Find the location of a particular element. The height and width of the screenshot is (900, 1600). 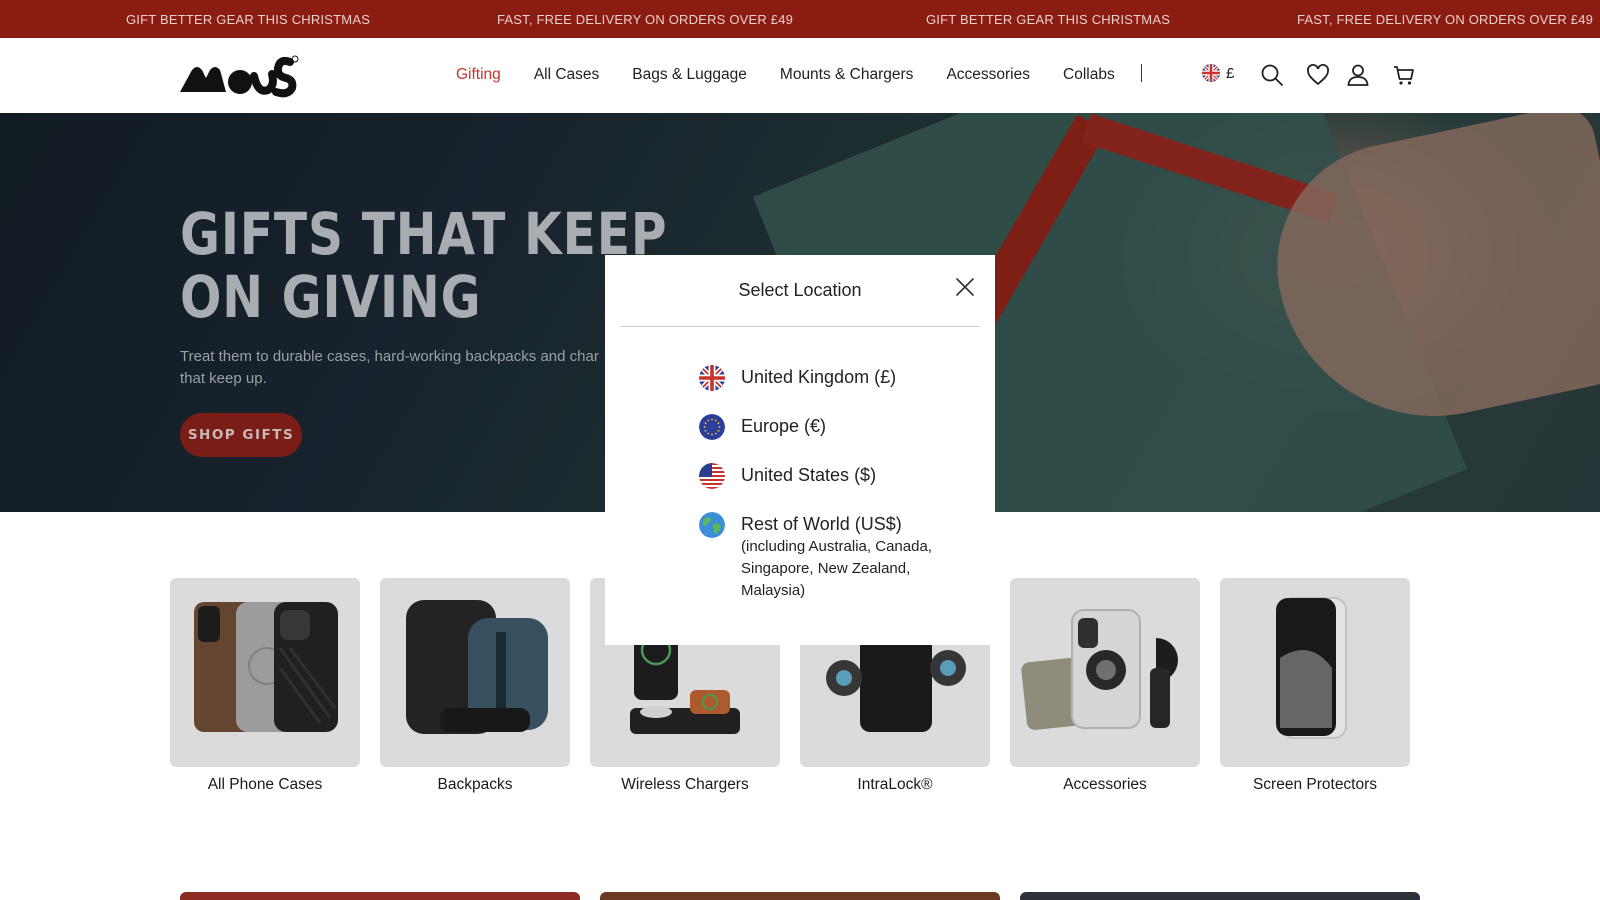

close-icon is located at coordinates (965, 287).